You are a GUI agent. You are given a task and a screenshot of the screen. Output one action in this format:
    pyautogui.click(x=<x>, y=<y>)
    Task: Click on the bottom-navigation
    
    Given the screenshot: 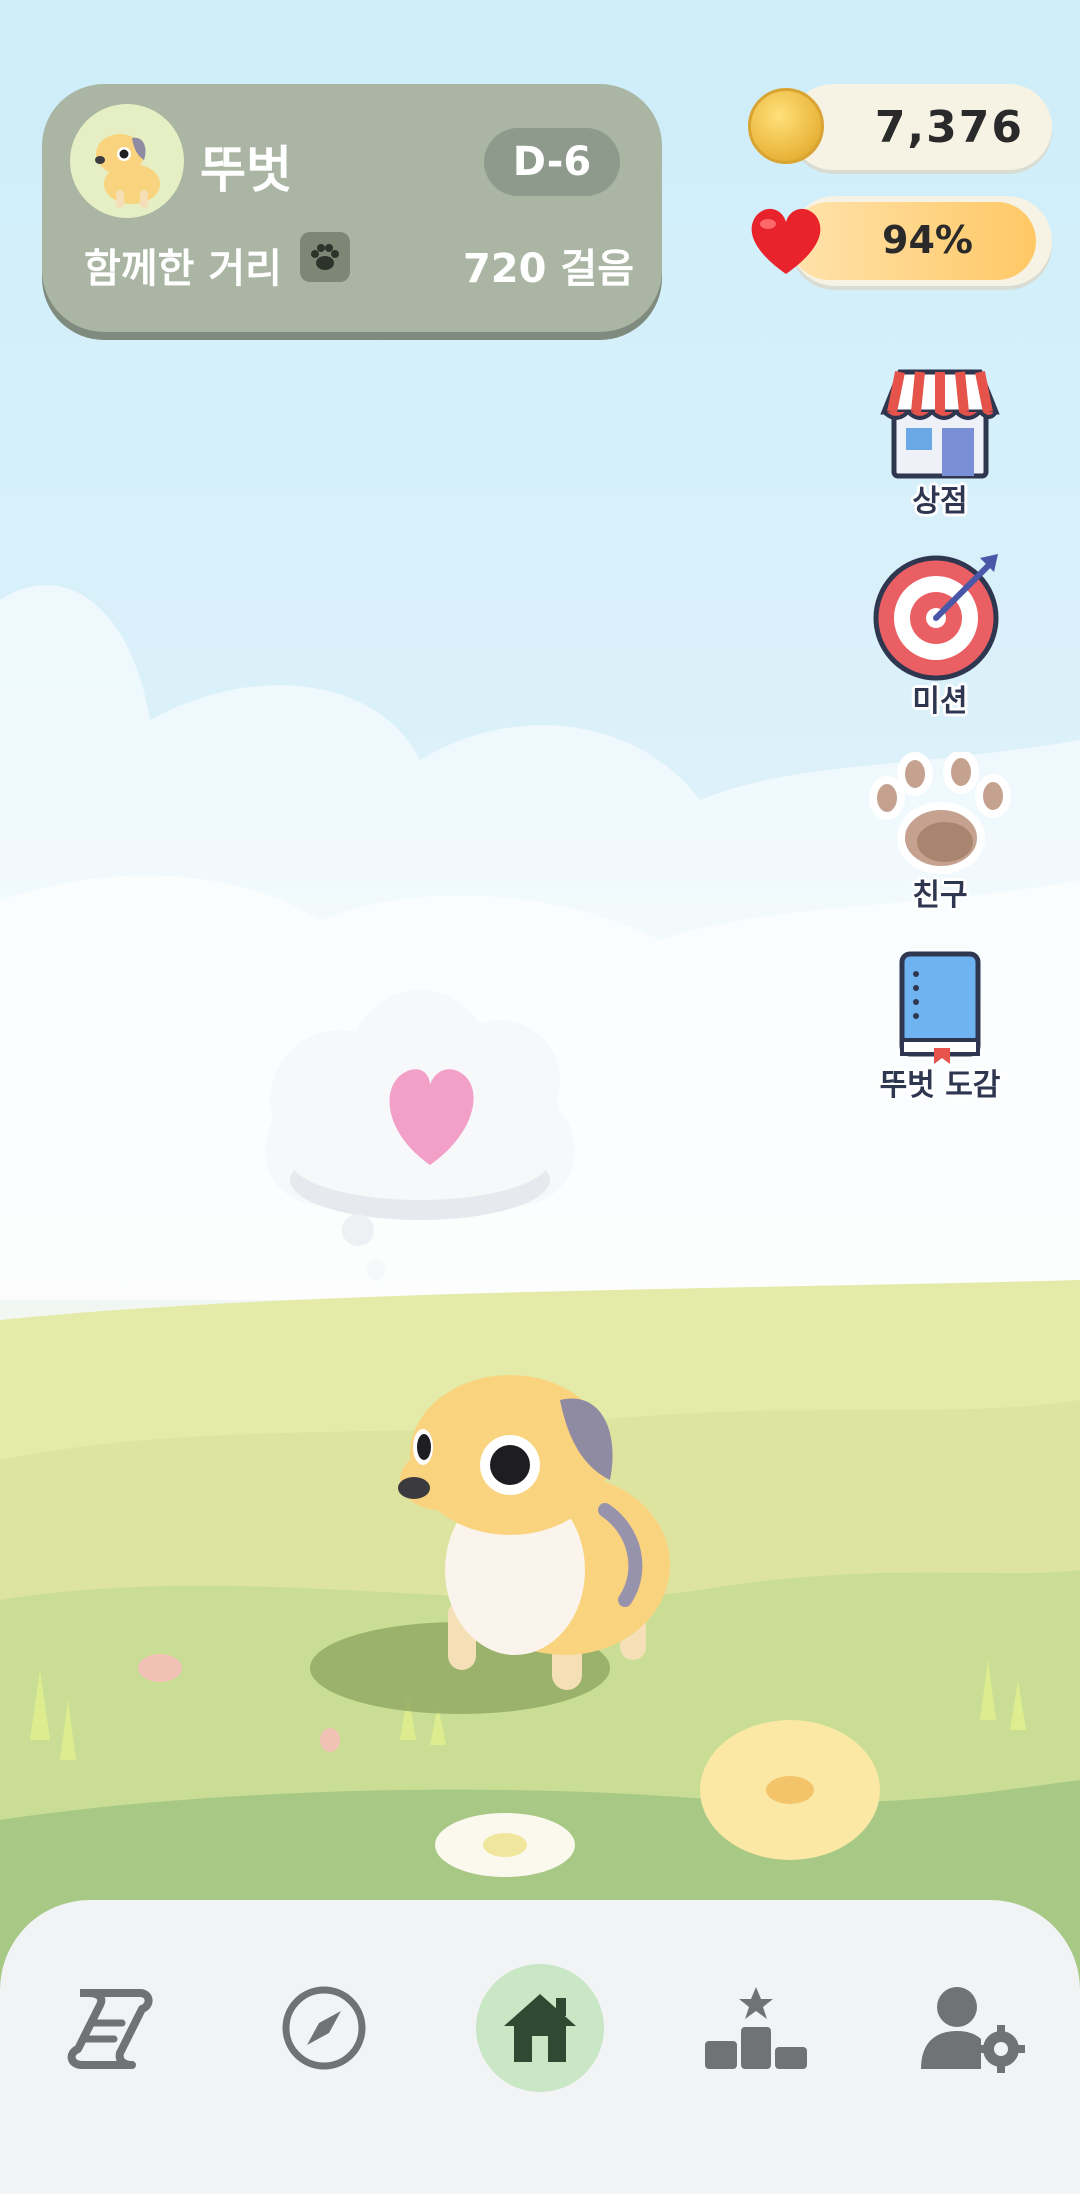 What is the action you would take?
    pyautogui.click(x=540, y=2047)
    